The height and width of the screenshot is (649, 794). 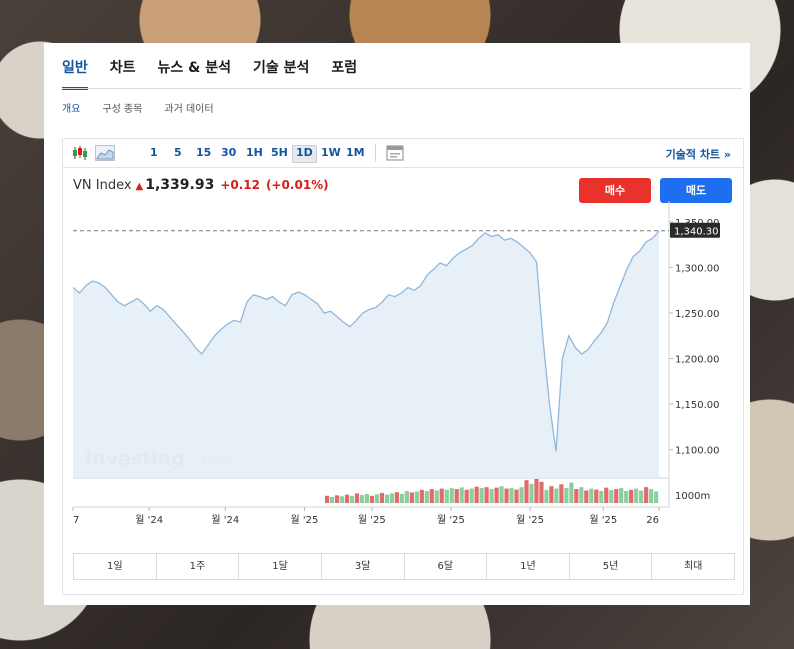 What do you see at coordinates (611, 566) in the screenshot?
I see `range-5-years: 5년` at bounding box center [611, 566].